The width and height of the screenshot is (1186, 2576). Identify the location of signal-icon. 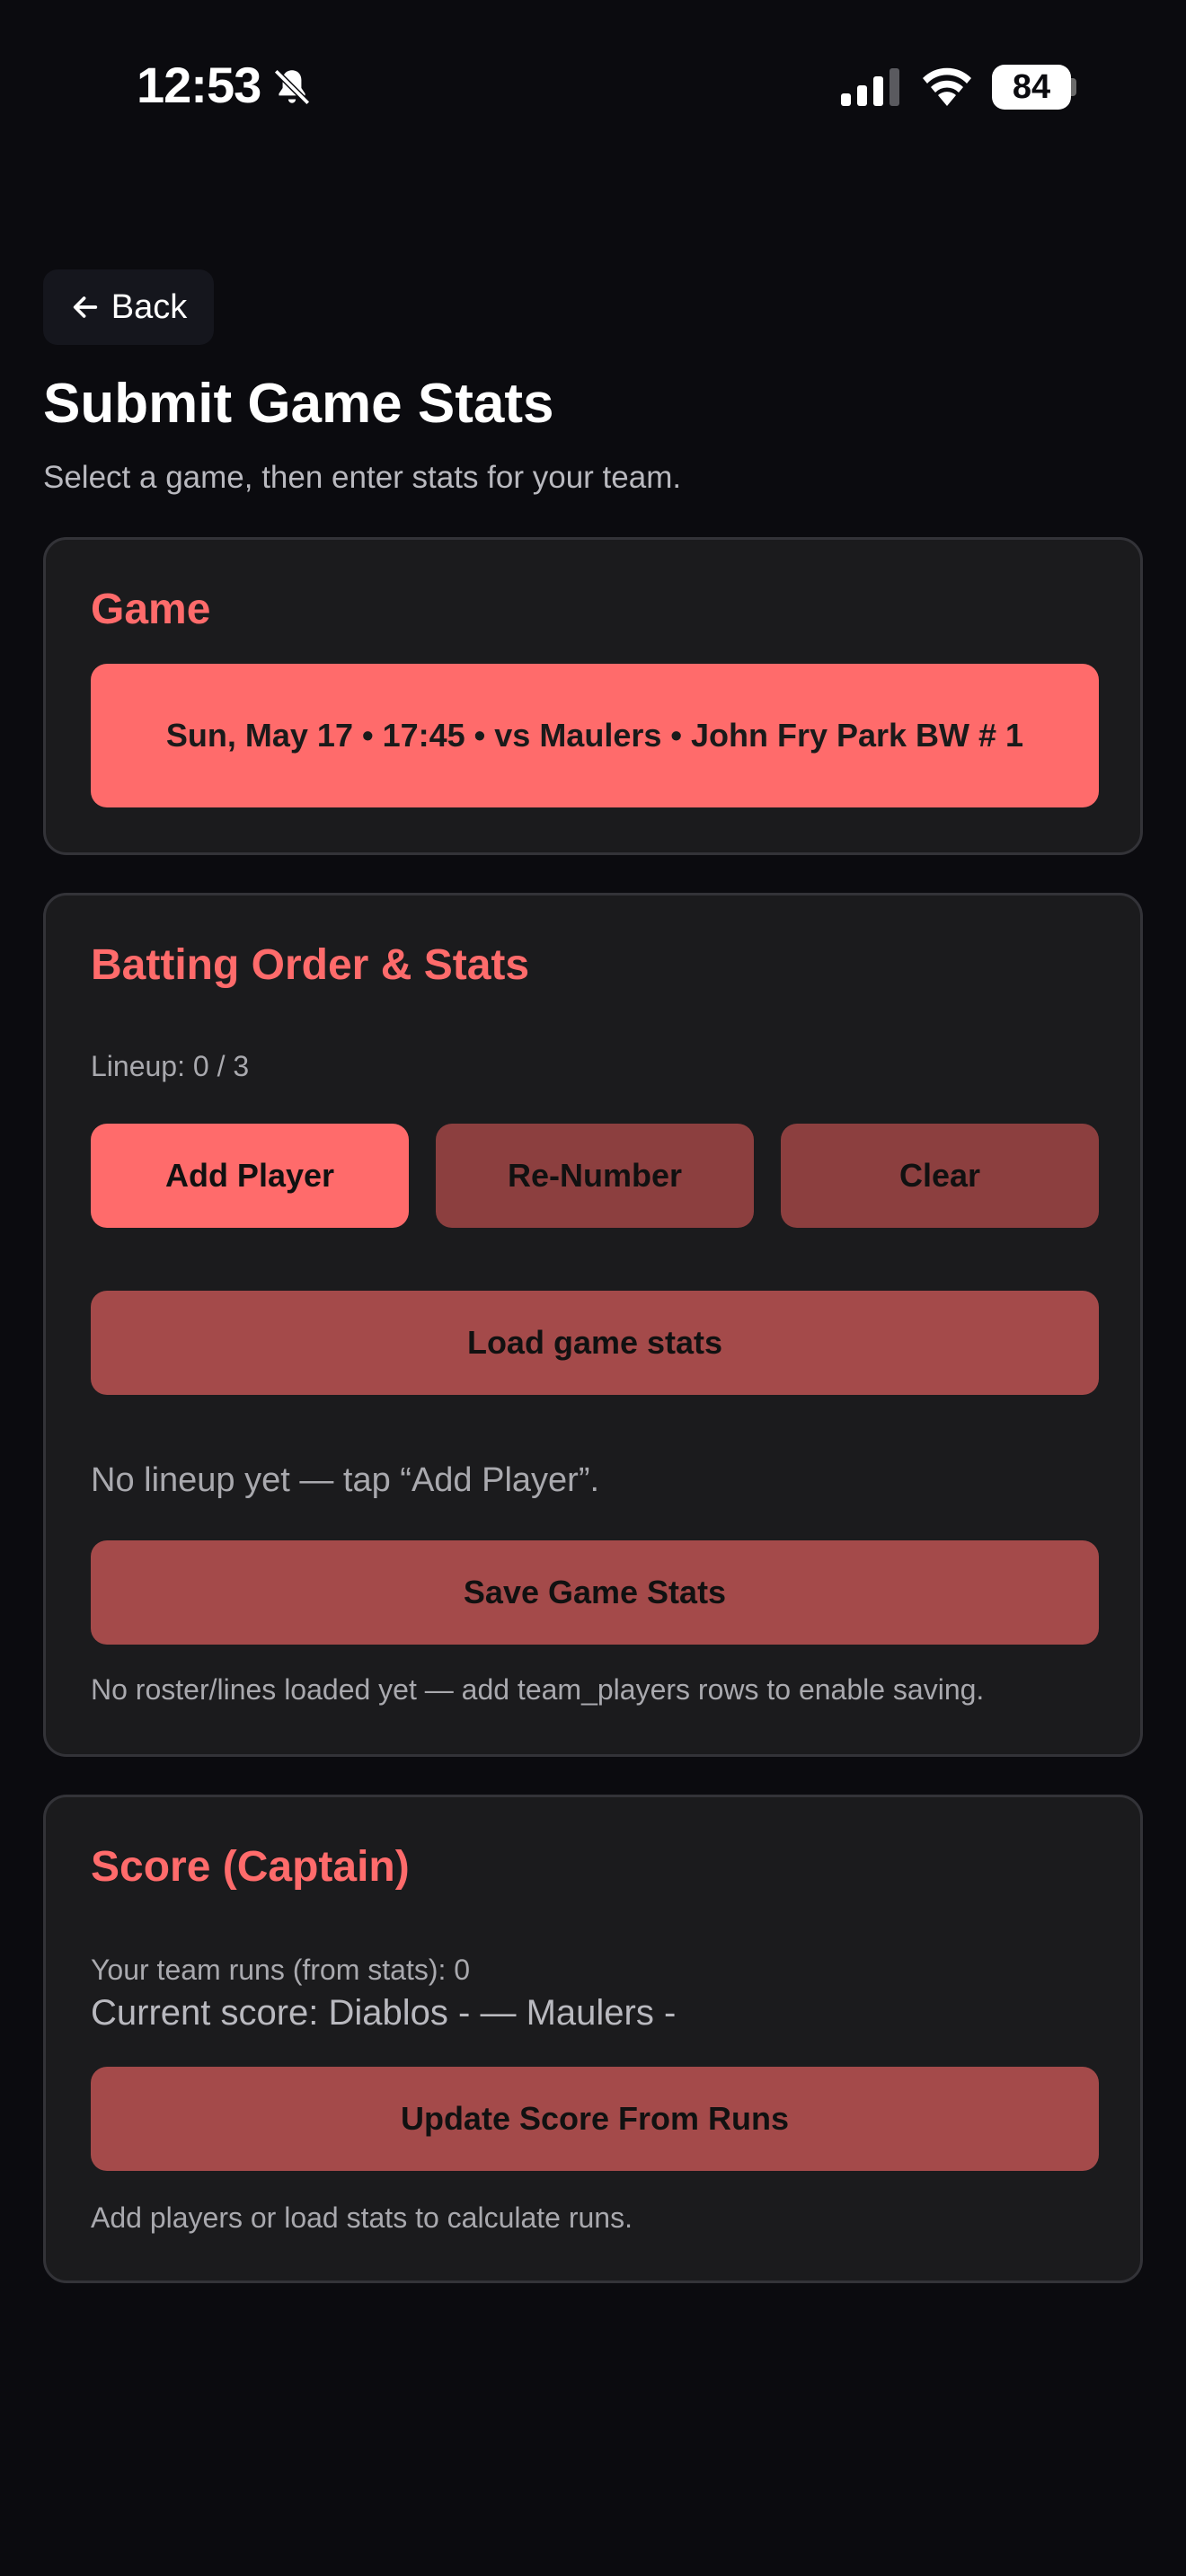
(870, 87).